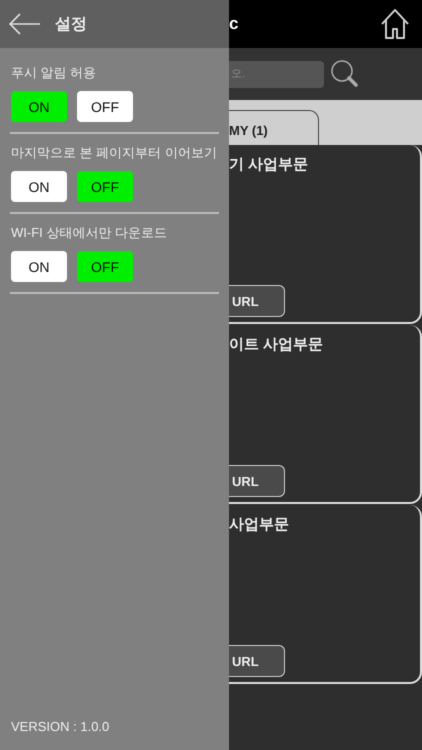 This screenshot has width=422, height=750. Describe the element at coordinates (276, 344) in the screenshot. I see `card-title: 이트 사업부문` at that location.